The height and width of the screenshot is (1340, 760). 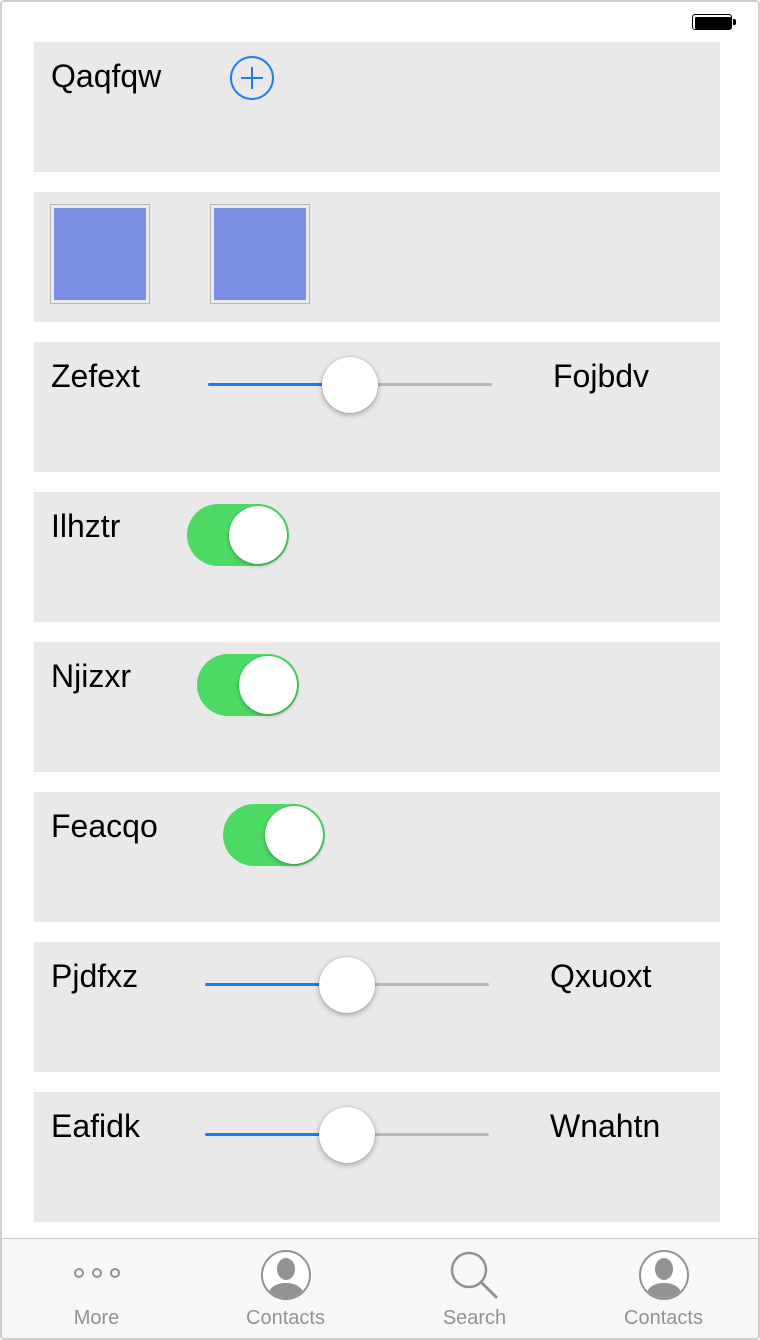 I want to click on slider-max-label: Wnahtn, so click(x=605, y=1126).